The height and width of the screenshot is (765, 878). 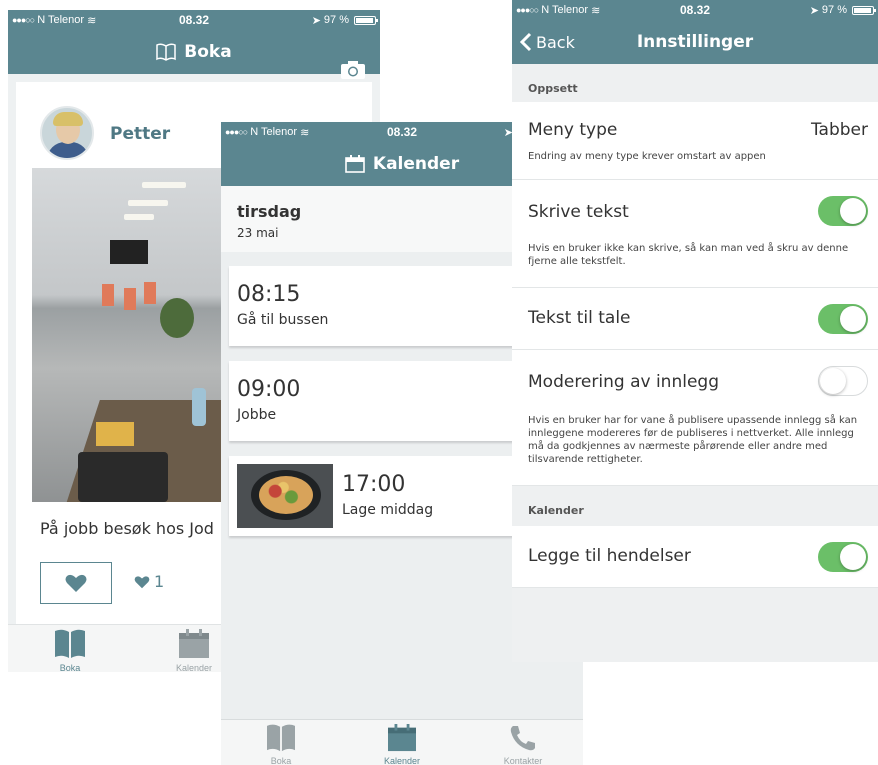 I want to click on tab-label: Kontakter, so click(x=523, y=760).